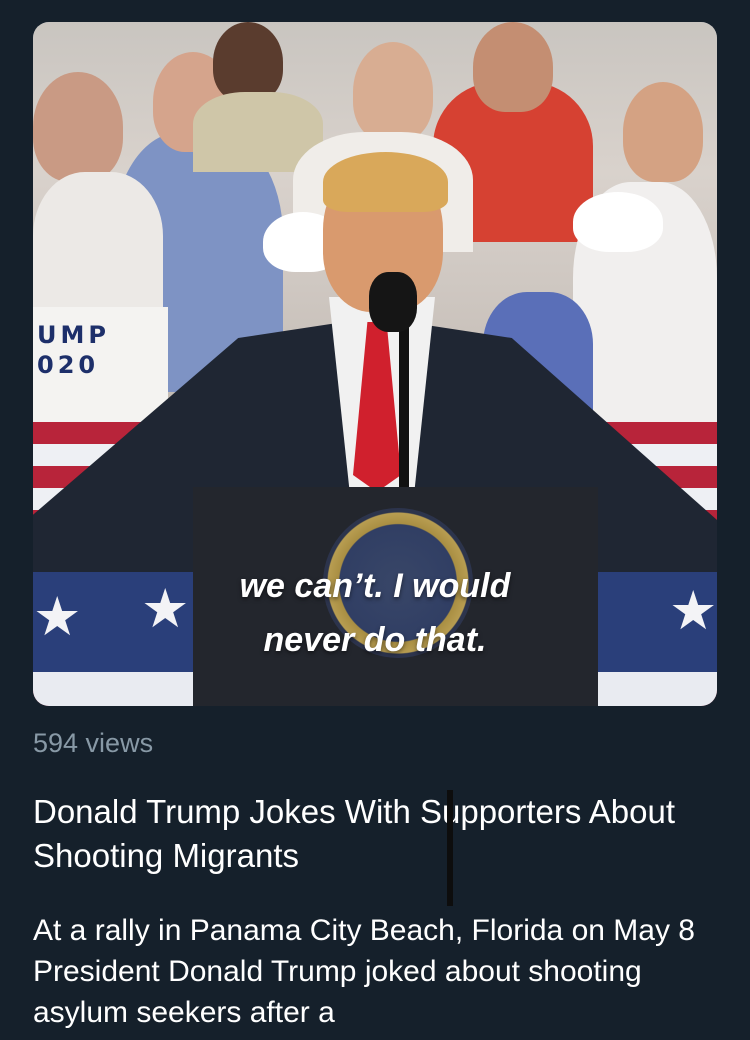 The image size is (750, 1040). Describe the element at coordinates (404, 412) in the screenshot. I see `microphone-stand` at that location.